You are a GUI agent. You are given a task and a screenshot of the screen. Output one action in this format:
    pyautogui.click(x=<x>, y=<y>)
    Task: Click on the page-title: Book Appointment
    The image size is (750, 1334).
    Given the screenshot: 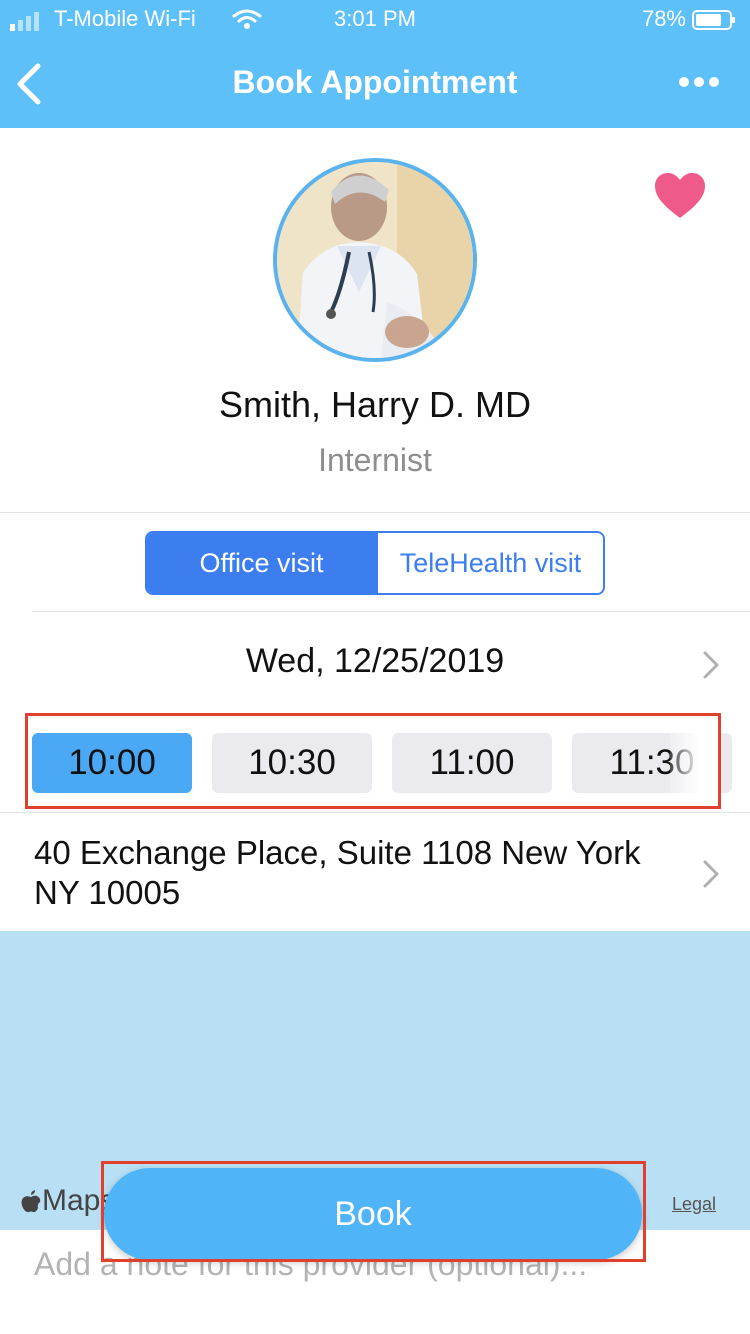 What is the action you would take?
    pyautogui.click(x=375, y=82)
    